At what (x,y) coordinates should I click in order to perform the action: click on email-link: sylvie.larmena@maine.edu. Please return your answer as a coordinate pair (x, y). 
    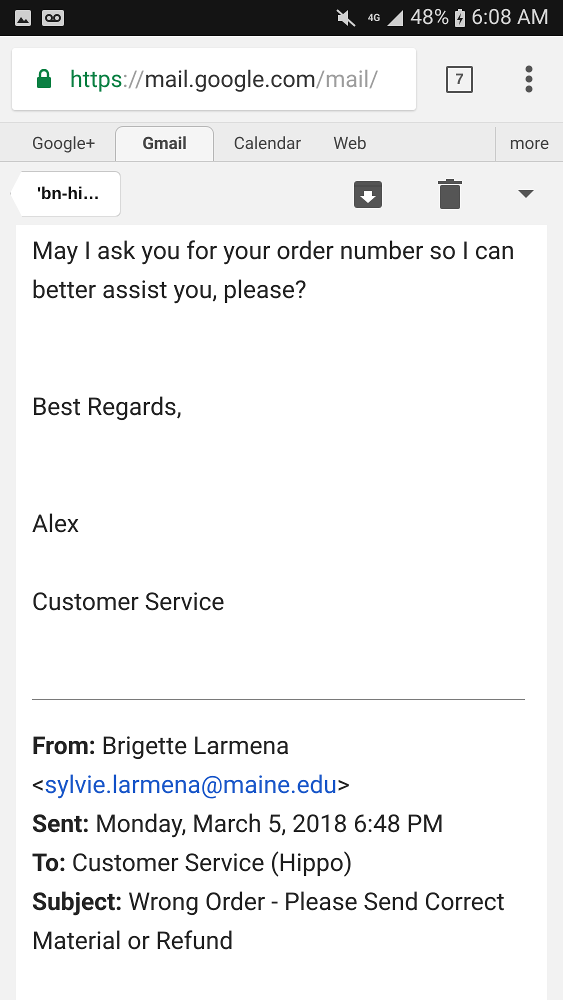
    Looking at the image, I should click on (190, 784).